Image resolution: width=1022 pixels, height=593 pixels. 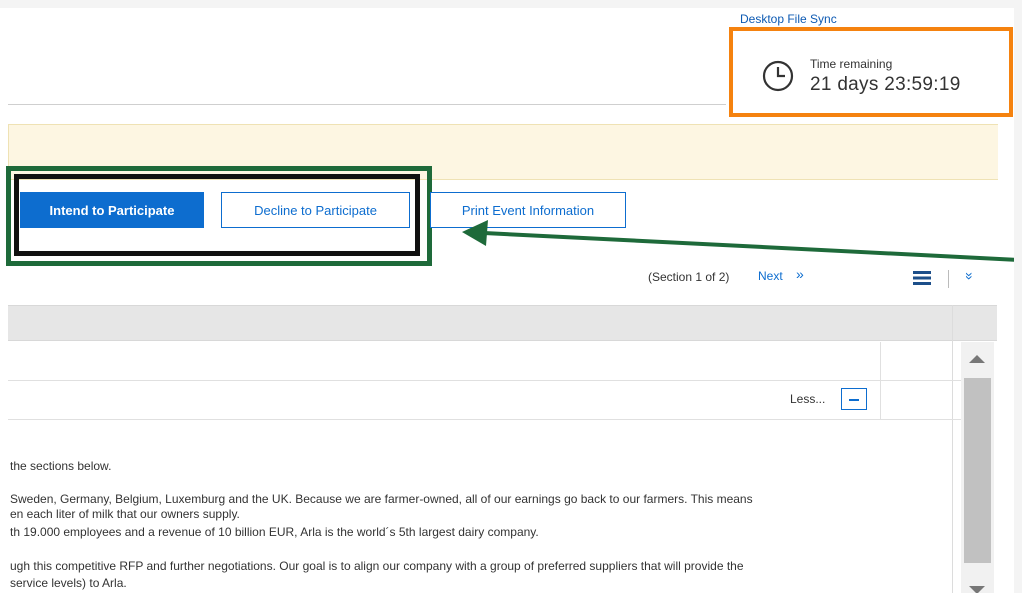 I want to click on annotation-arrow, so click(x=738, y=241).